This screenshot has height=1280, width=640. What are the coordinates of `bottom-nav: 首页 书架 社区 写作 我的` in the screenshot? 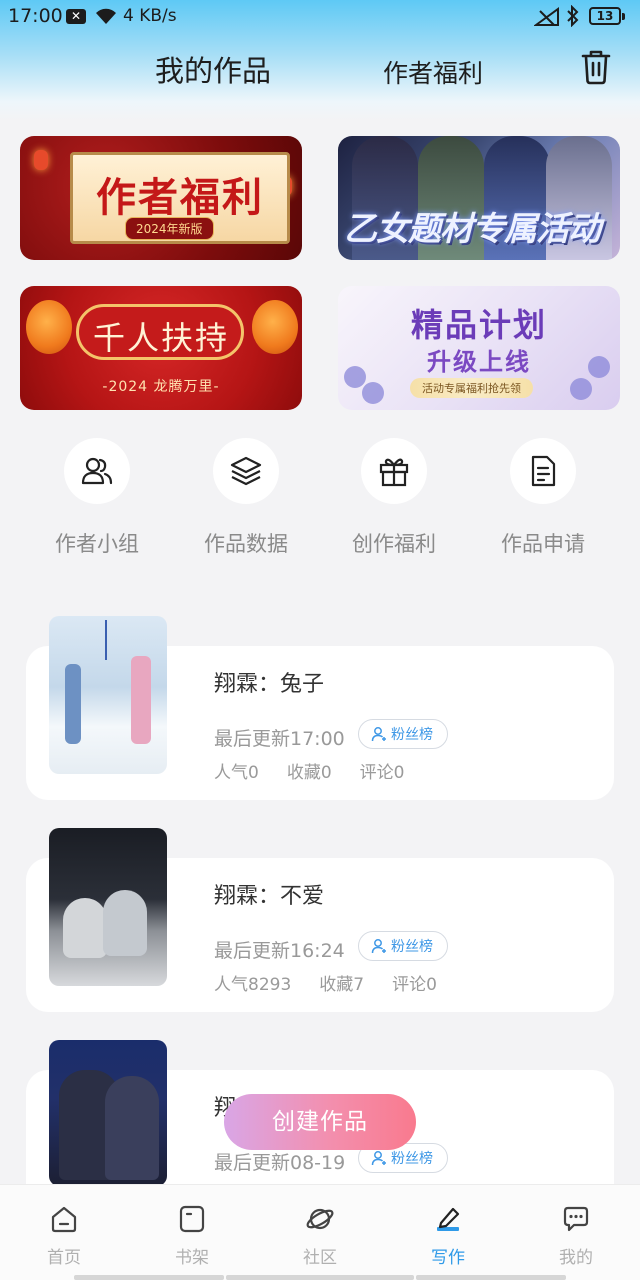 It's located at (320, 1232).